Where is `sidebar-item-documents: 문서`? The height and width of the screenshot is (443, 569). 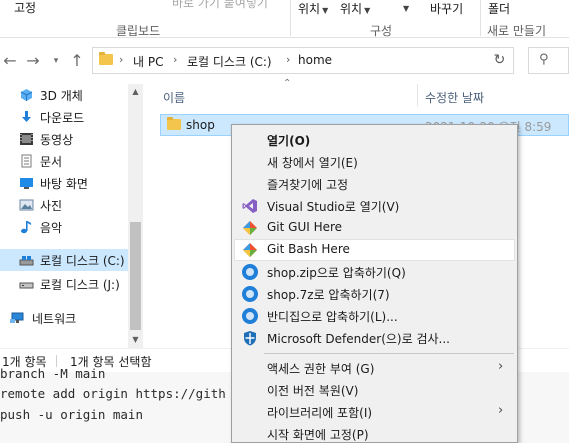
sidebar-item-documents: 문서 is located at coordinates (64, 161).